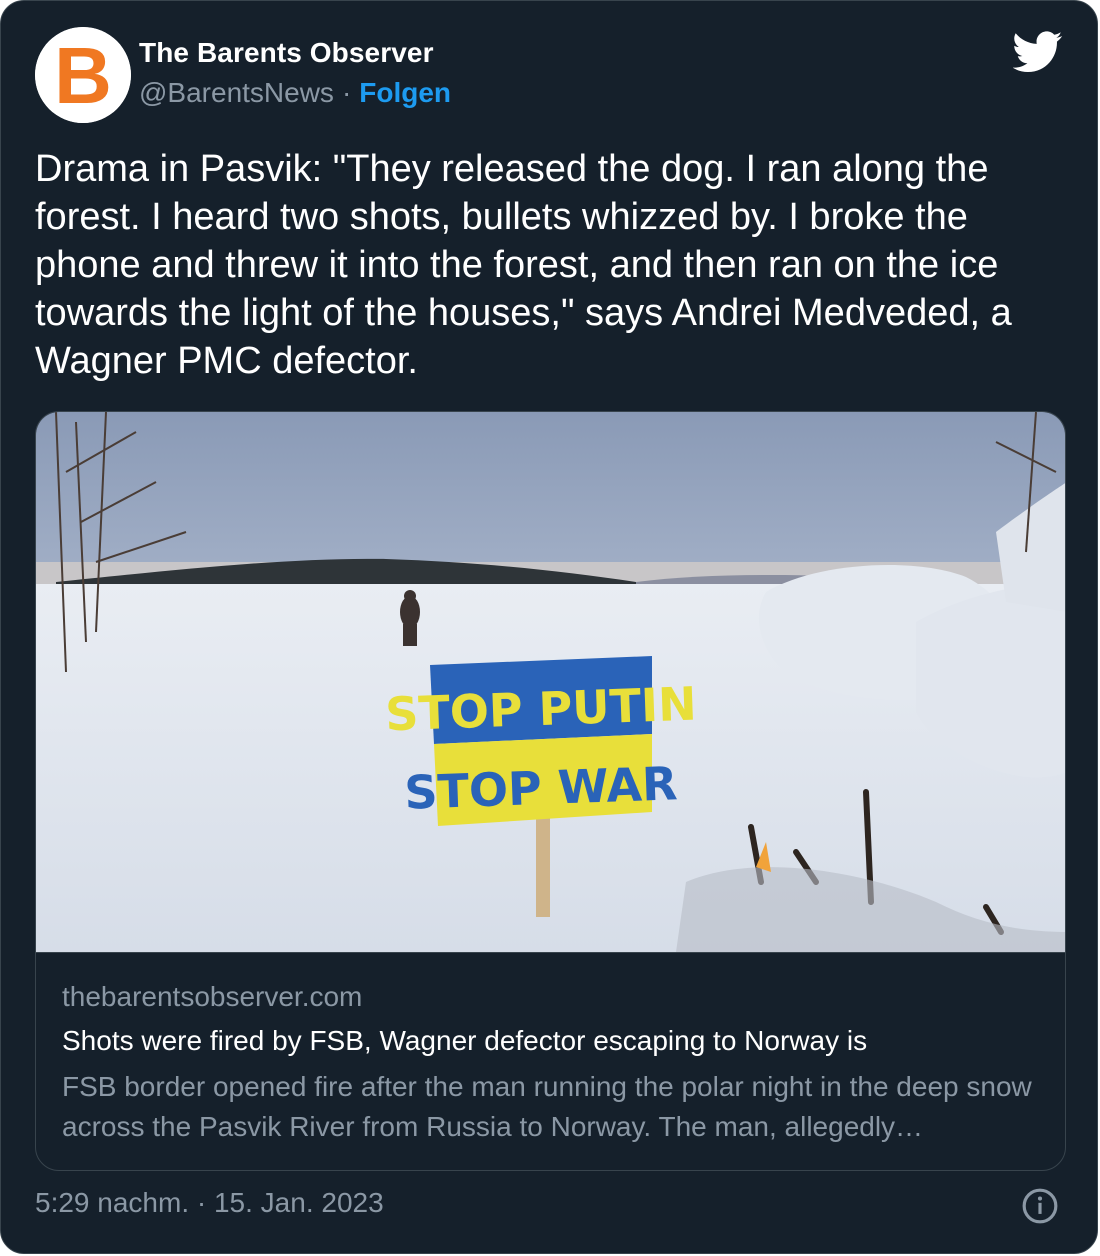 The height and width of the screenshot is (1256, 1100). Describe the element at coordinates (1038, 52) in the screenshot. I see `twitter-bird-icon` at that location.